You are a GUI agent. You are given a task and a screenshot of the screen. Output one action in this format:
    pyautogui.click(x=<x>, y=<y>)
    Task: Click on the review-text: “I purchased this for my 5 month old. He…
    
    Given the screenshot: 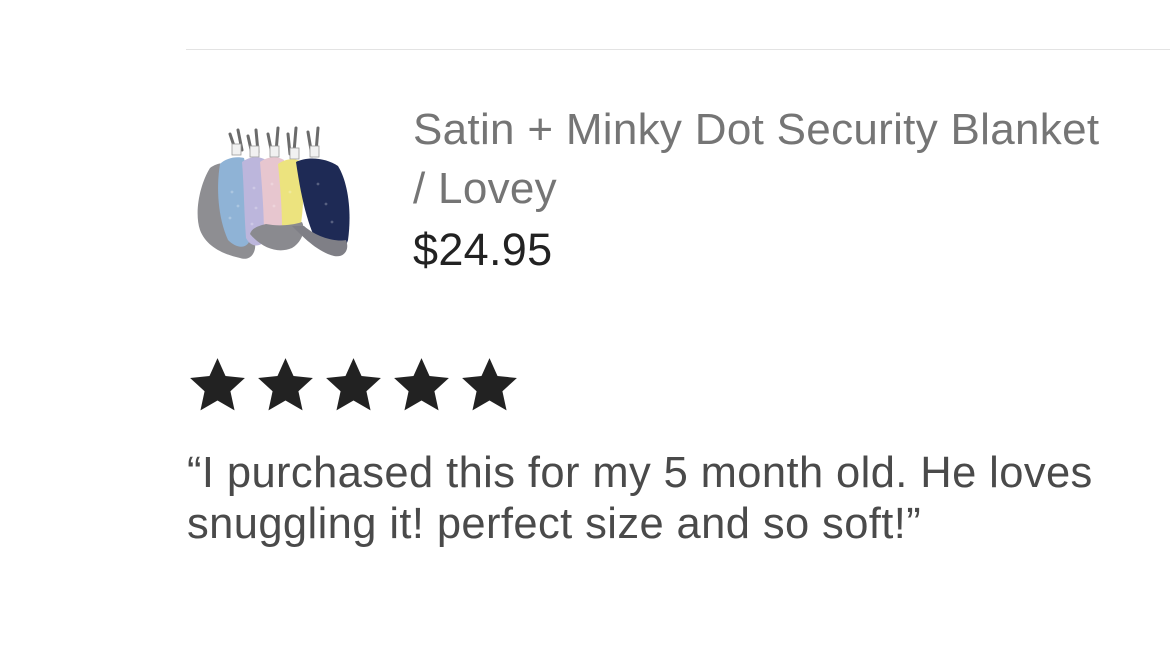 What is the action you would take?
    pyautogui.click(x=640, y=498)
    